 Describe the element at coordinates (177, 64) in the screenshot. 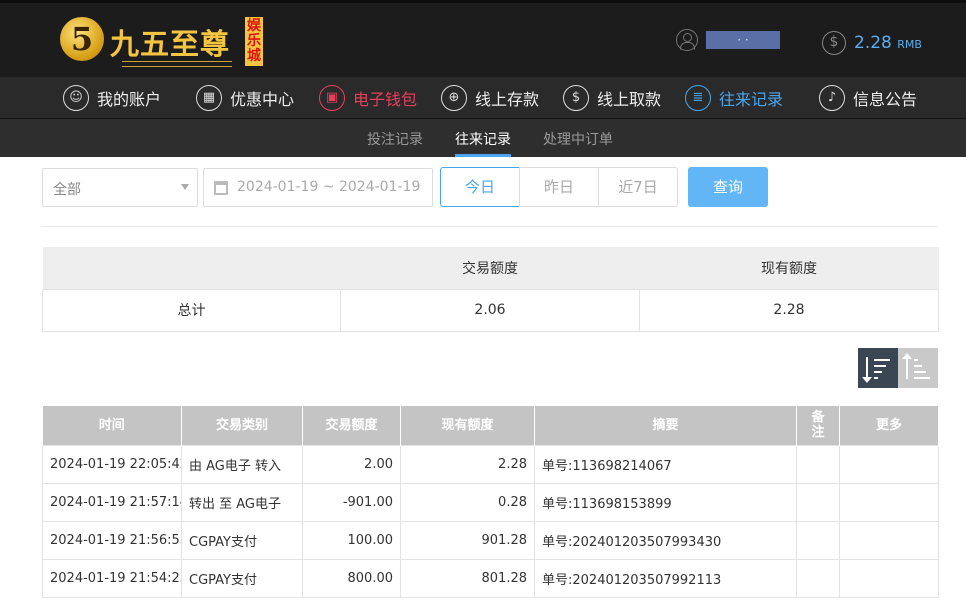

I see `logo-ornament` at that location.